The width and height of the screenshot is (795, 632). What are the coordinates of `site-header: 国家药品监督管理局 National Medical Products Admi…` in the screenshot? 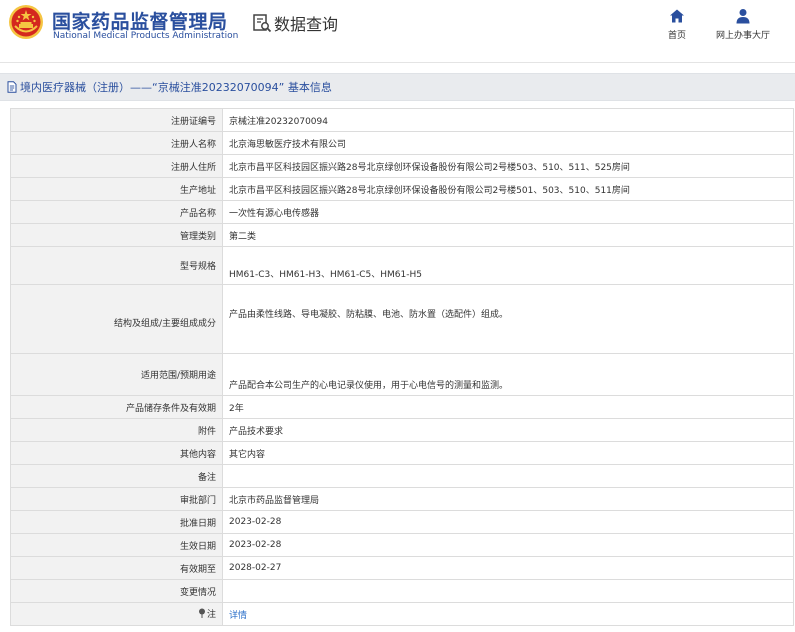 It's located at (397, 26).